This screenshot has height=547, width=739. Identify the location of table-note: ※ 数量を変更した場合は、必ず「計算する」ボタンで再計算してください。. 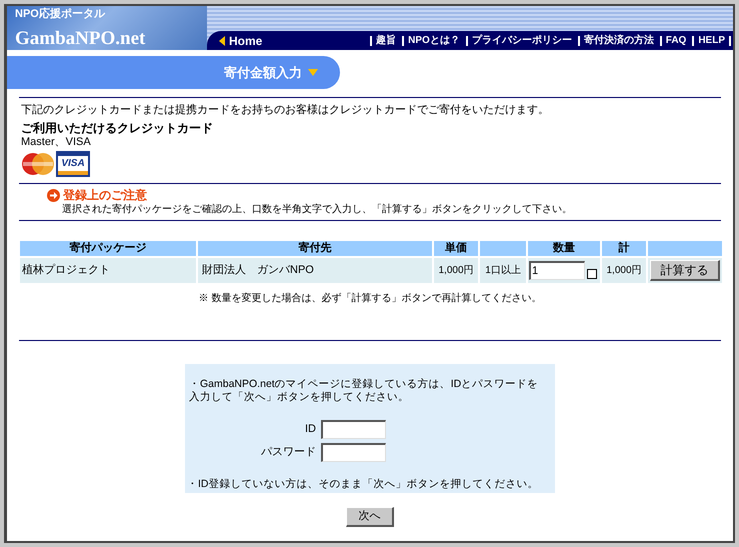
(370, 299).